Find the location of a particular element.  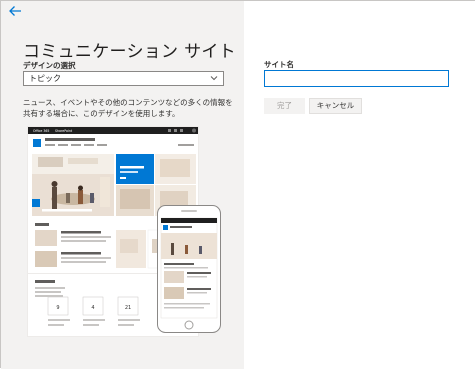

preview-event-day-3: 21 is located at coordinates (128, 308).